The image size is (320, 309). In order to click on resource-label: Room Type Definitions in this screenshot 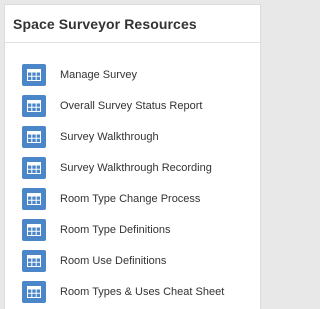, I will do `click(115, 229)`.